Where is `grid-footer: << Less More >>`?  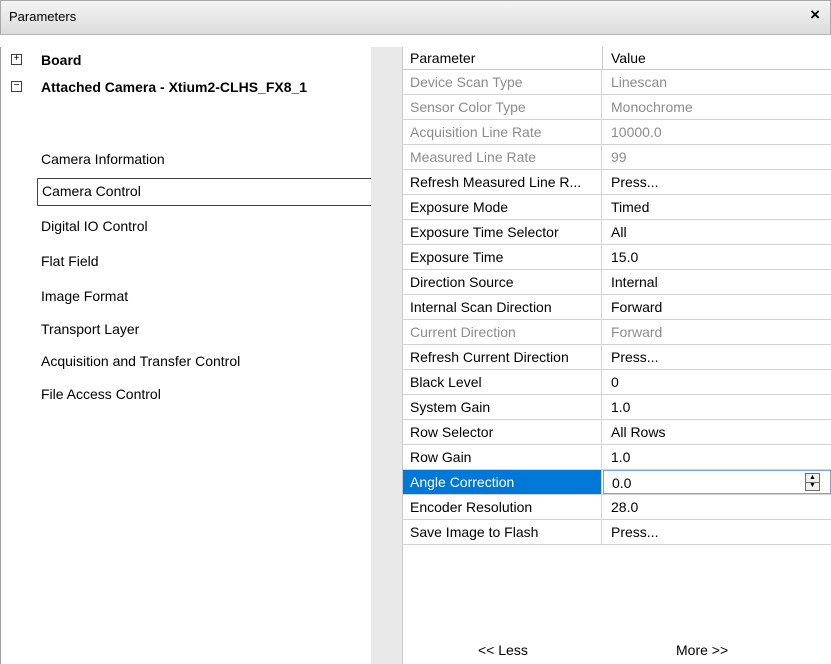 grid-footer: << Less More >> is located at coordinates (617, 651).